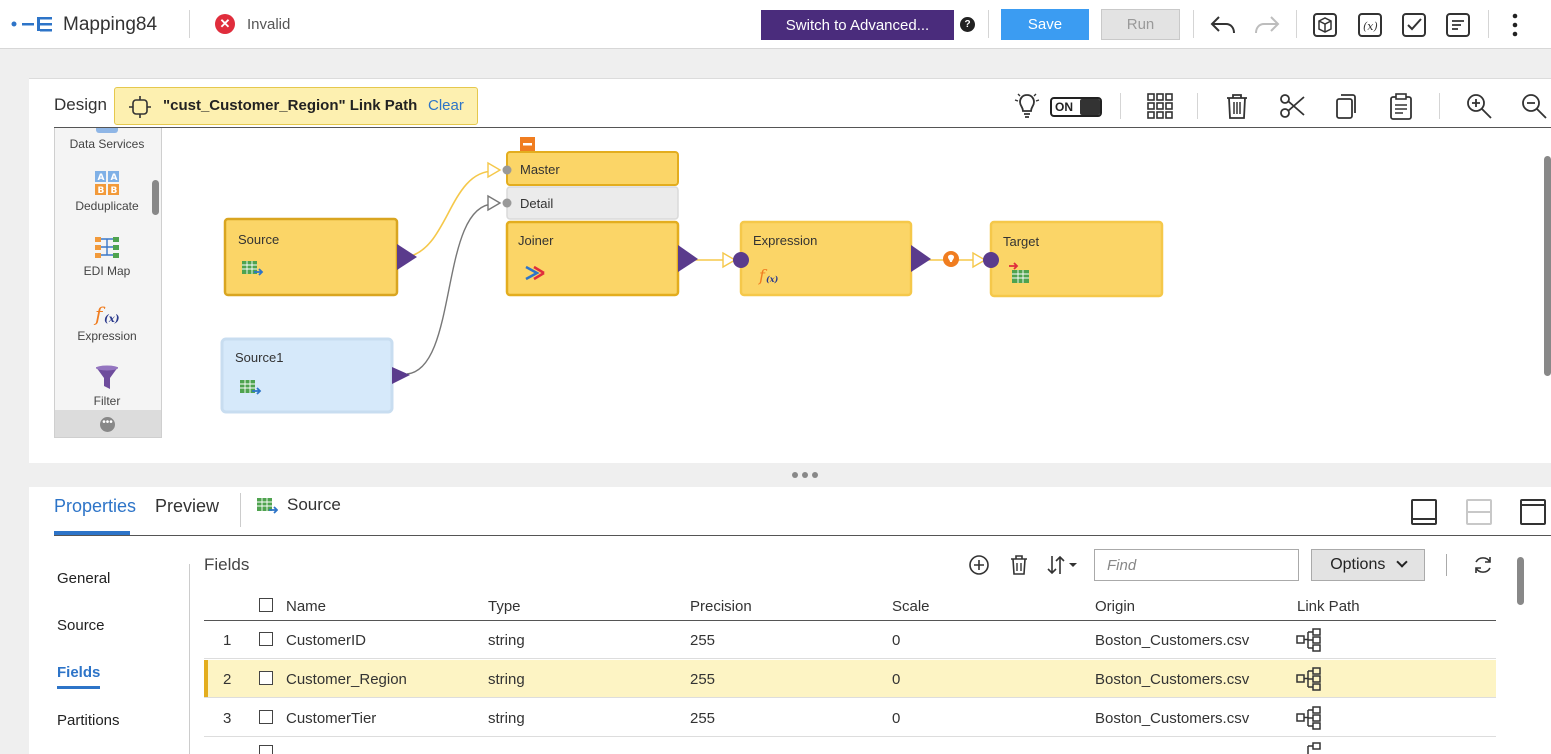  Describe the element at coordinates (592, 217) in the screenshot. I see `node-joiner` at that location.